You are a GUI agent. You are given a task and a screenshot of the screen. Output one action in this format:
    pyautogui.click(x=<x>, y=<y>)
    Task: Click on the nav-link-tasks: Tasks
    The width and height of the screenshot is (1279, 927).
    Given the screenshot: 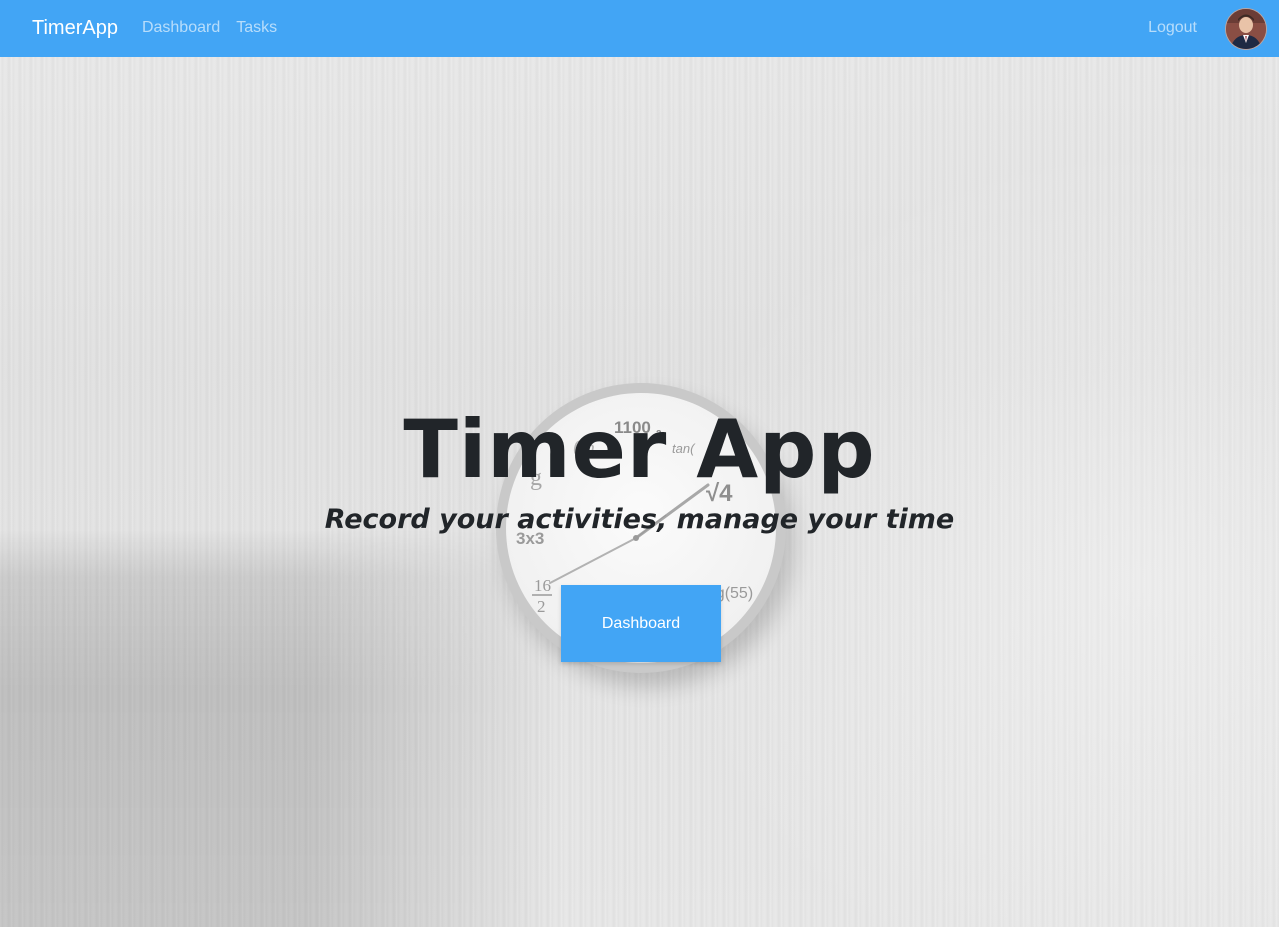 What is the action you would take?
    pyautogui.click(x=256, y=28)
    